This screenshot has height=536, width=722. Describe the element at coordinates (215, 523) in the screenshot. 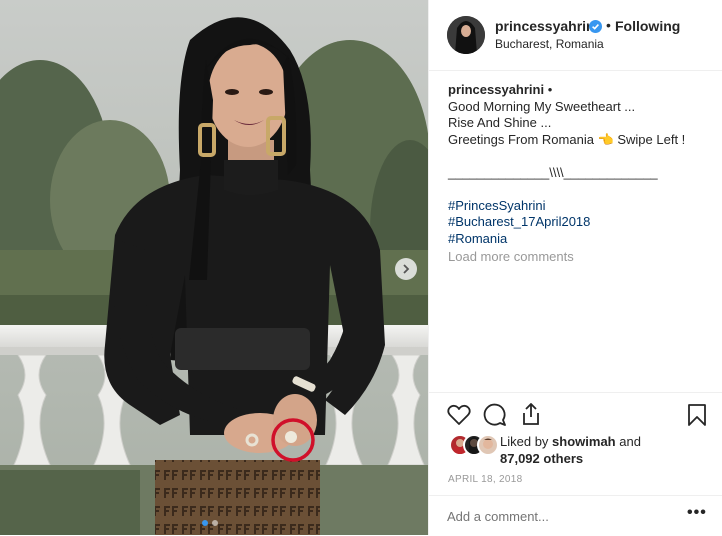

I see `carousel-dot` at that location.